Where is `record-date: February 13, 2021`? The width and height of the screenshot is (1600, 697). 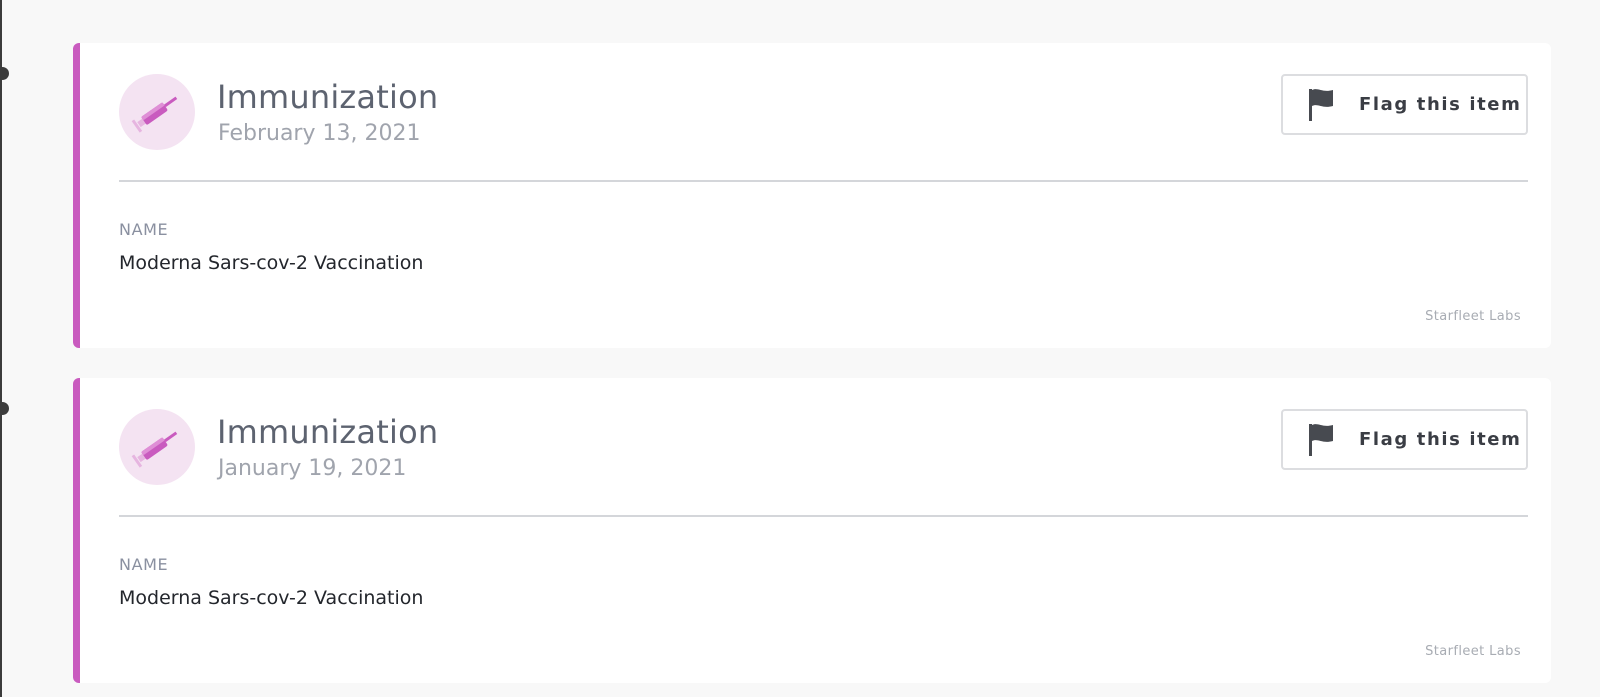 record-date: February 13, 2021 is located at coordinates (319, 133).